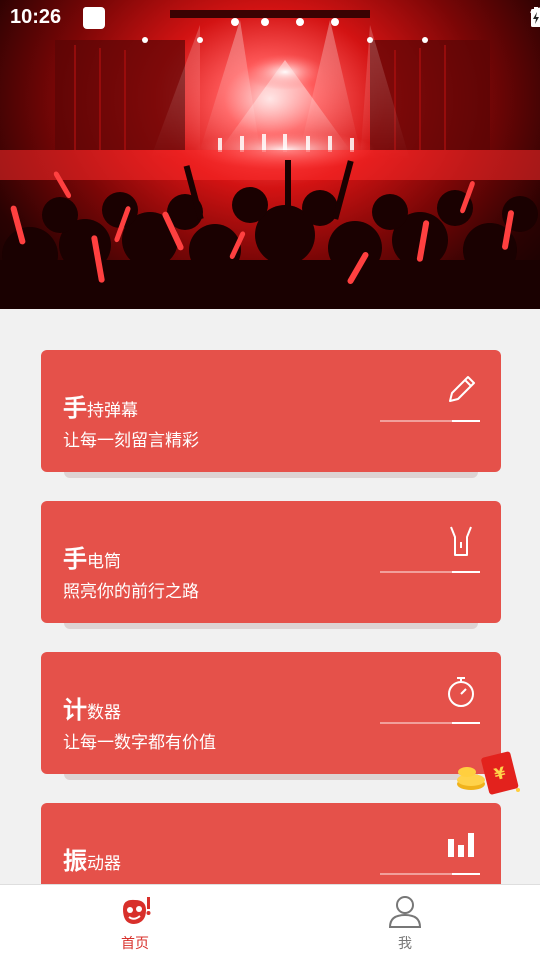  I want to click on pencil-icon, so click(462, 389).